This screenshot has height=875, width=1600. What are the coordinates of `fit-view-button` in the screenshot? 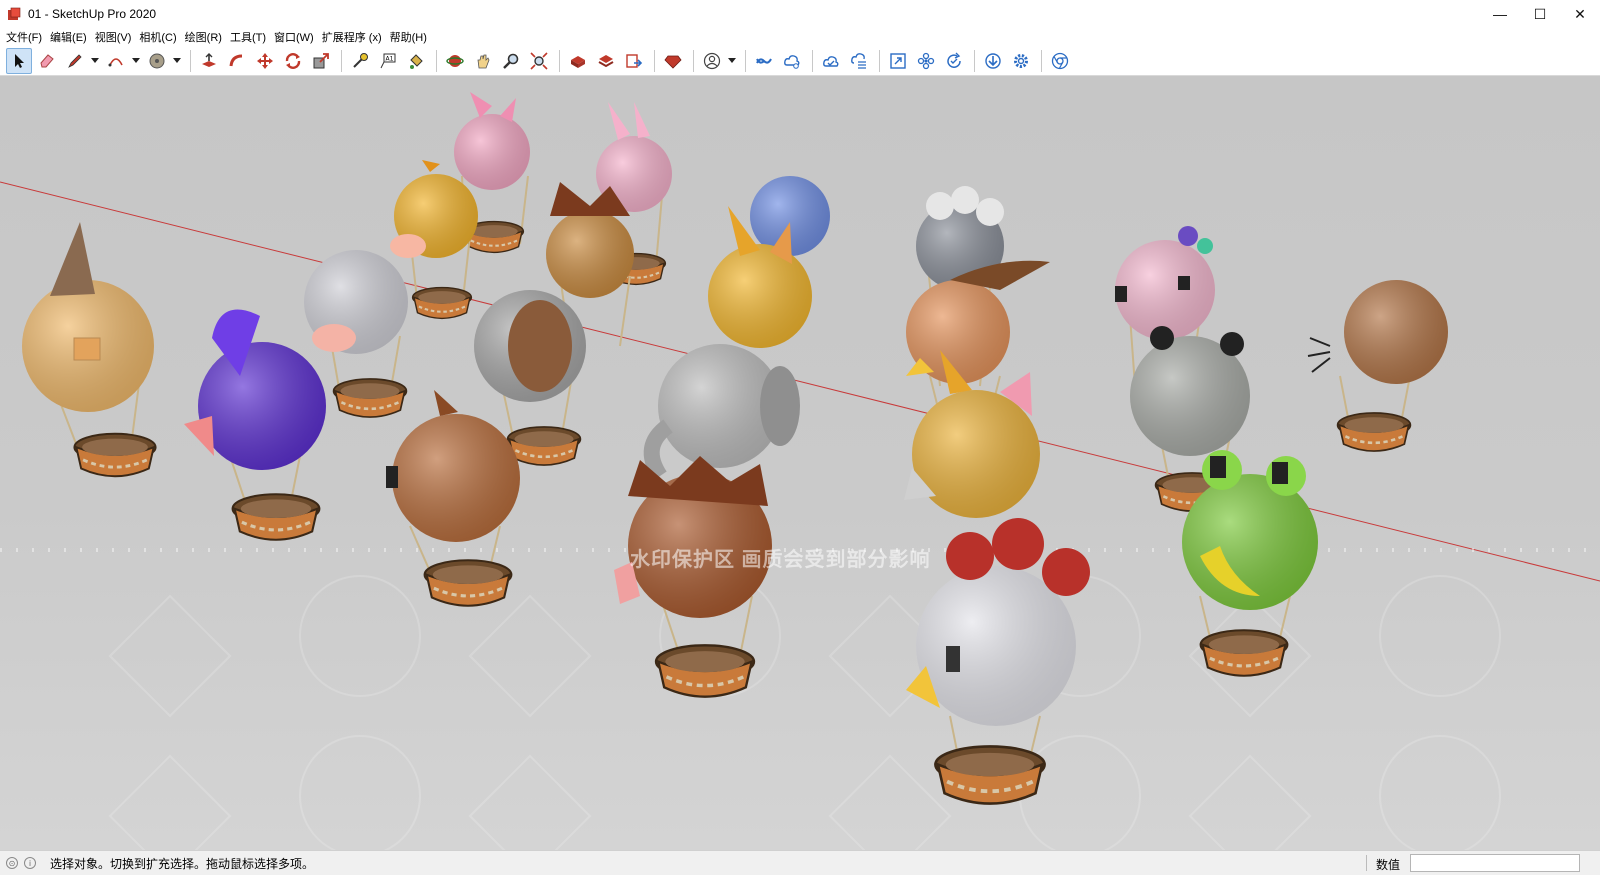 It's located at (898, 61).